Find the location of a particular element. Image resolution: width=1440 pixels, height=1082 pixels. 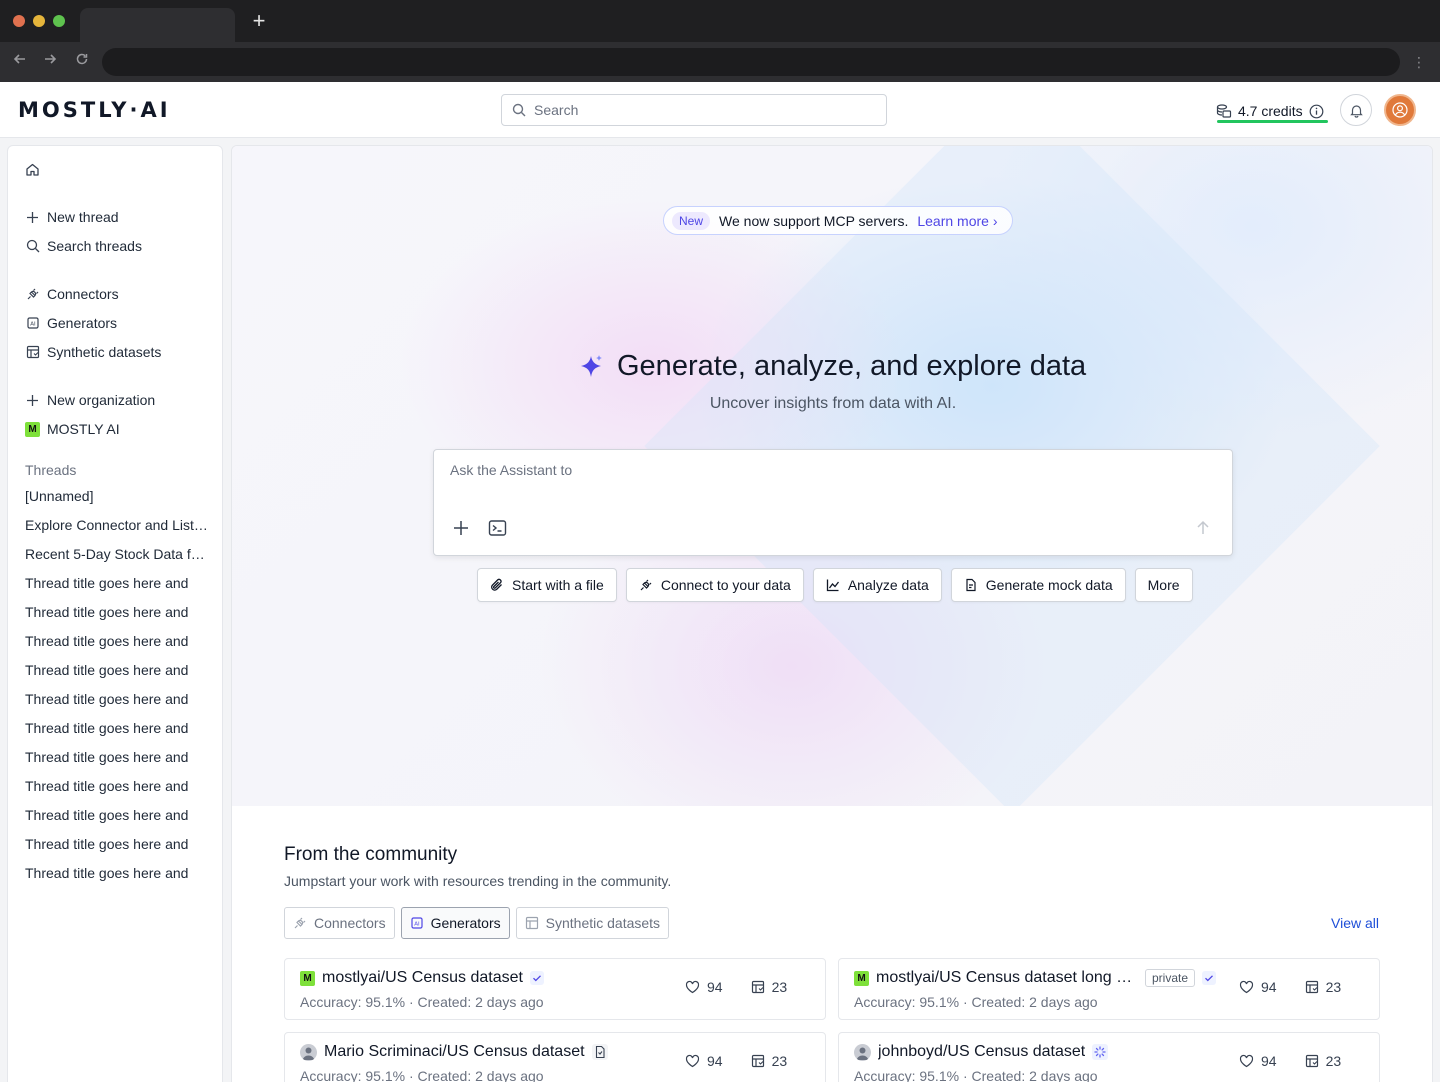

back-arrow-icon is located at coordinates (20, 62).